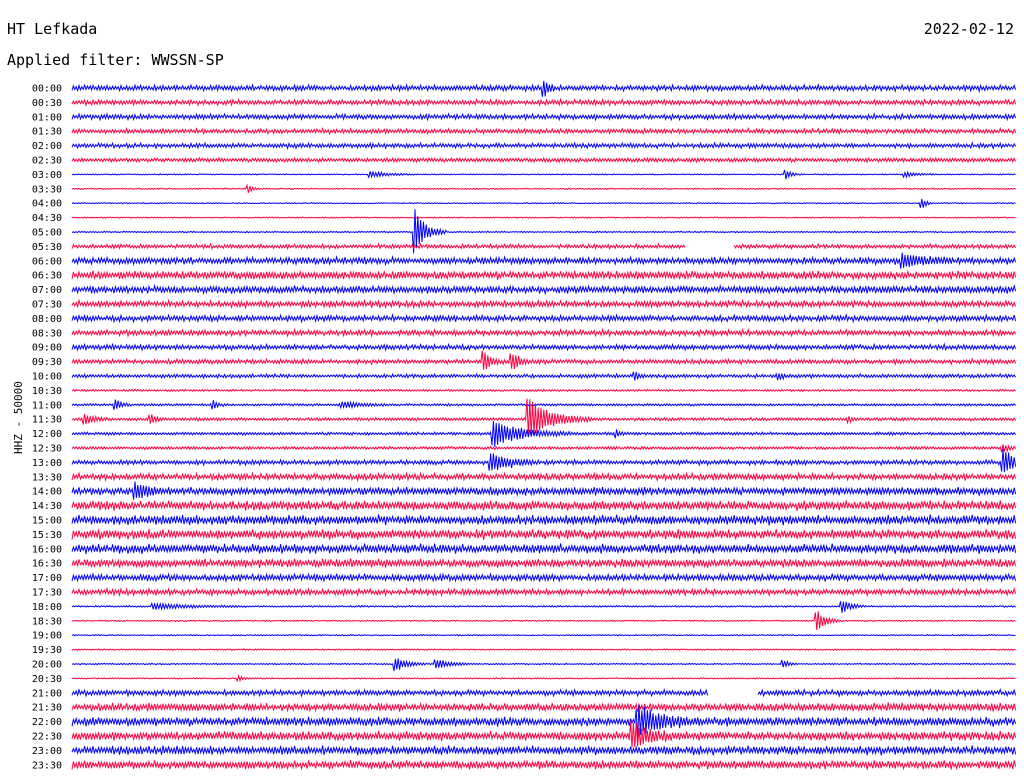  I want to click on row-time-label: 14:30, so click(47, 506).